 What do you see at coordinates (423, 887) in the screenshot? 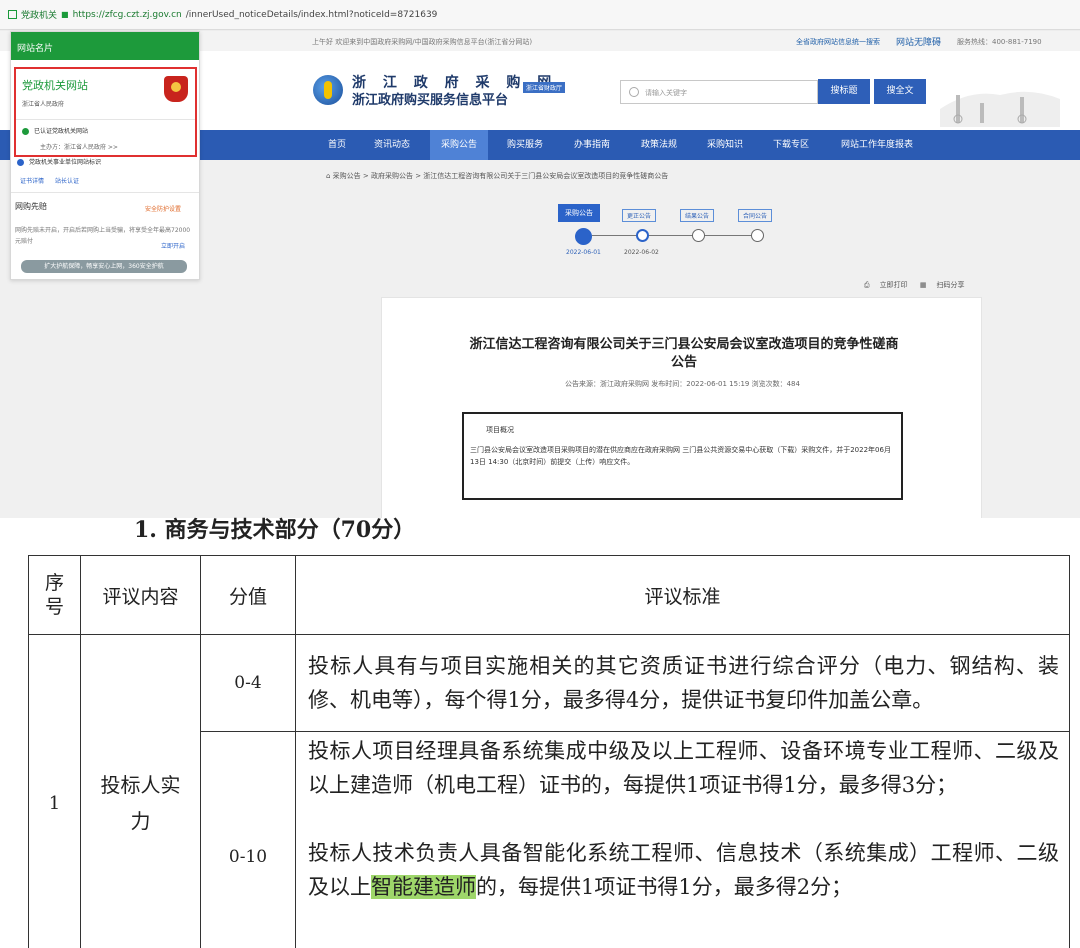
I see `highlighted-term: 智能建造师` at bounding box center [423, 887].